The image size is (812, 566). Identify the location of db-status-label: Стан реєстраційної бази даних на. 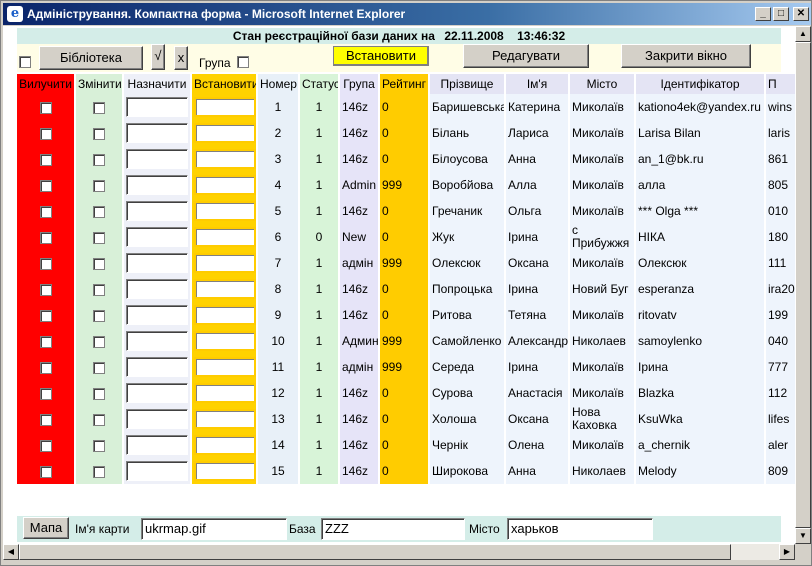
(333, 36).